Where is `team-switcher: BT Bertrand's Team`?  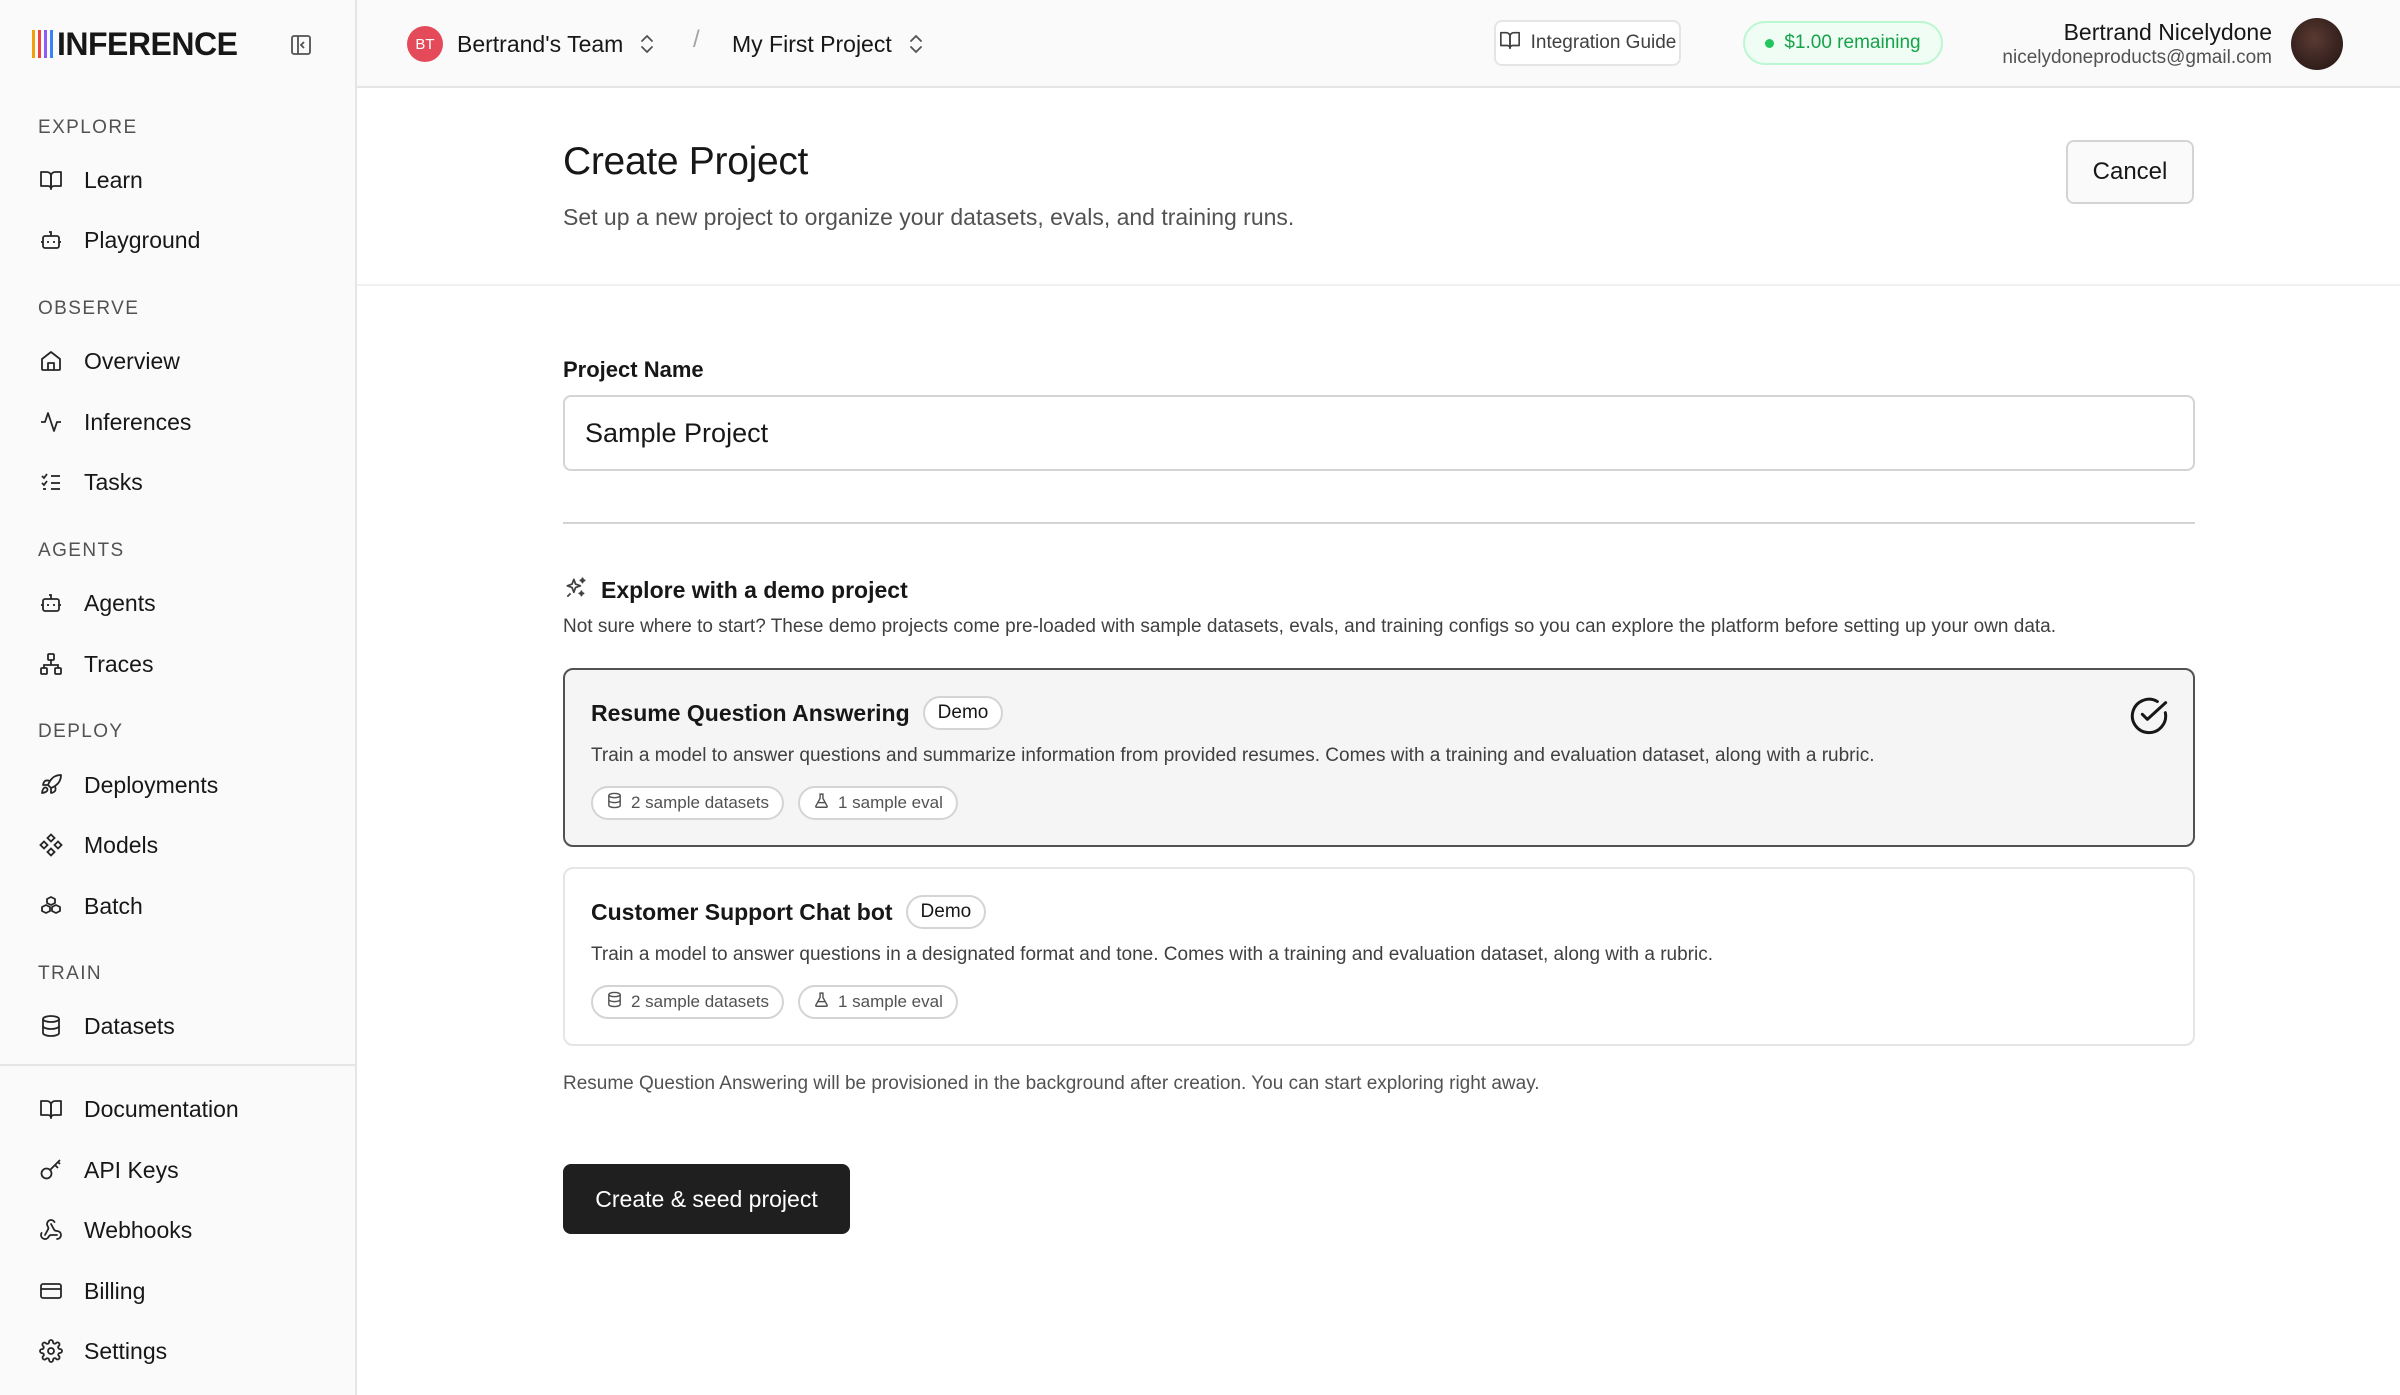 team-switcher: BT Bertrand's Team is located at coordinates (532, 44).